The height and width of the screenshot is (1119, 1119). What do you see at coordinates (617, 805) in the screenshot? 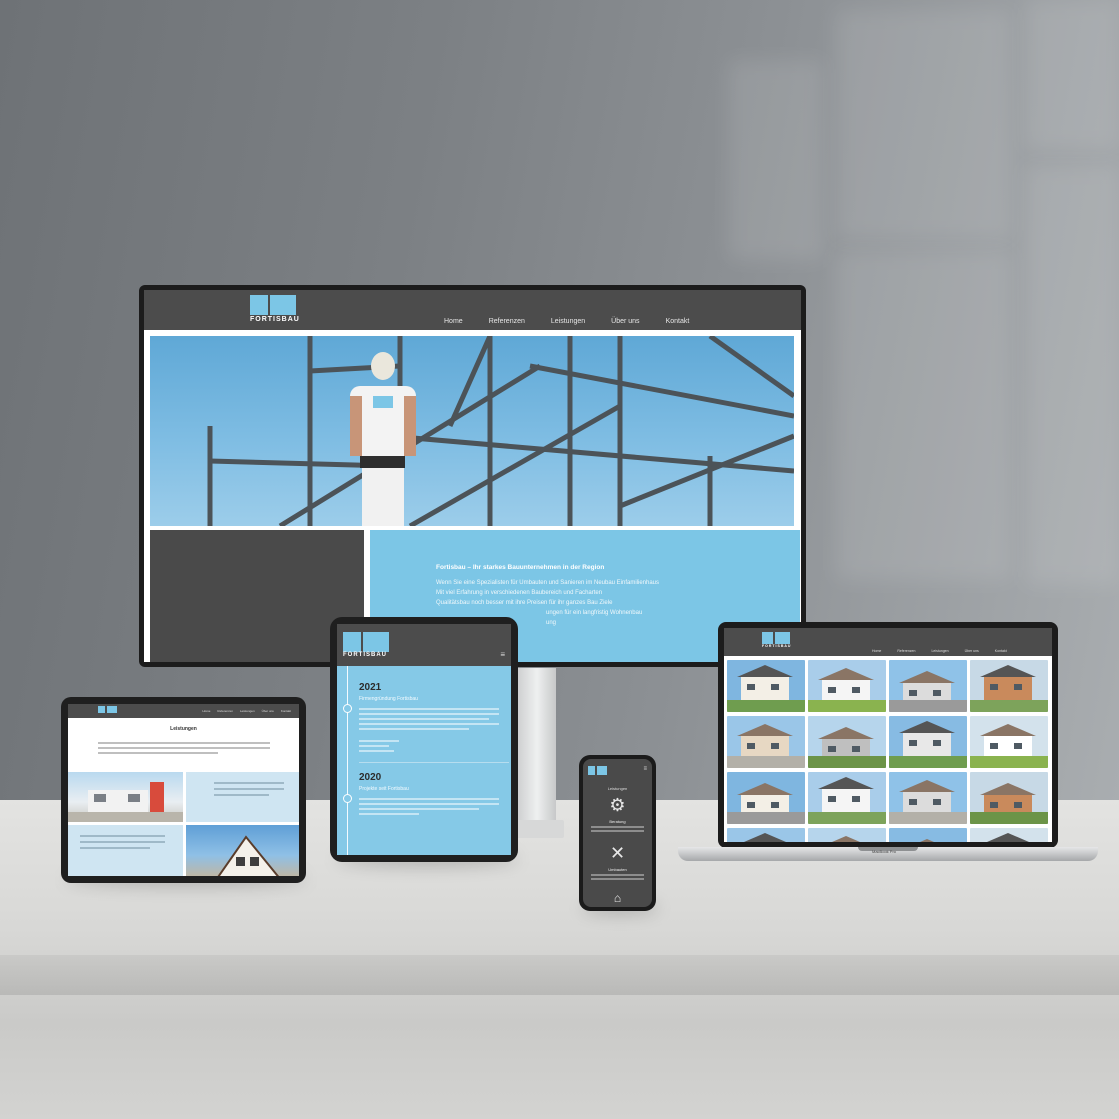
I see `gears-icon: ⚙` at bounding box center [617, 805].